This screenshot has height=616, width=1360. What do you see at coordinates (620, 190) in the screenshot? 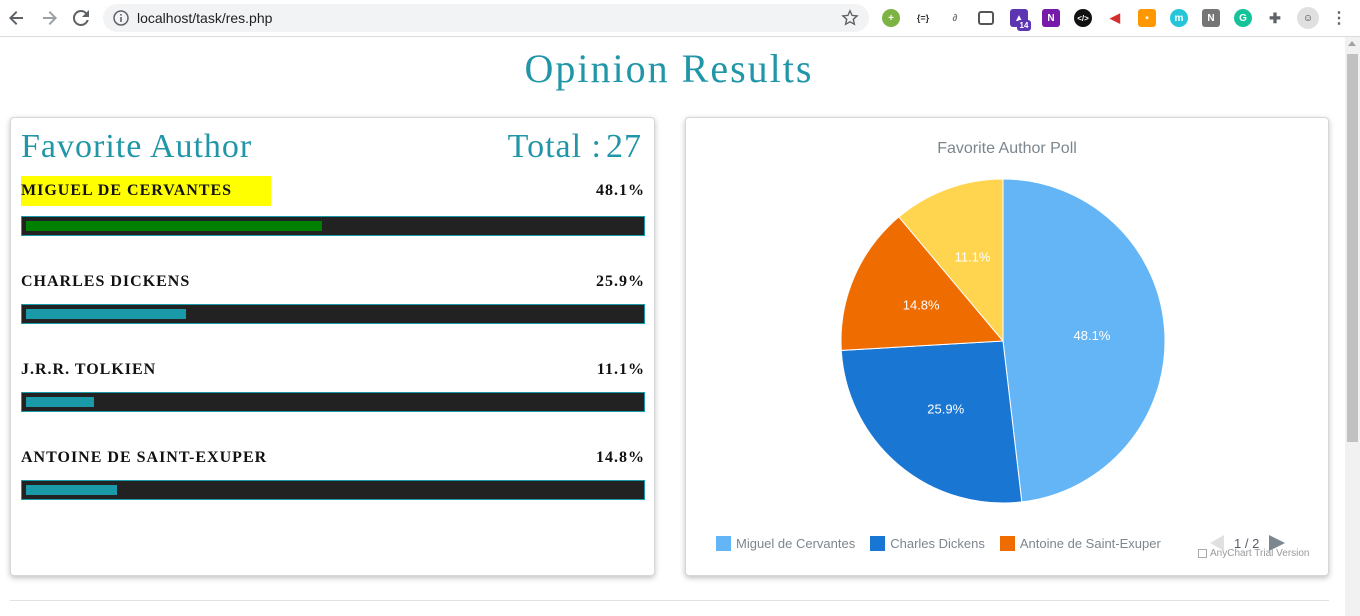
I see `poll-item-percent: 48.1%` at bounding box center [620, 190].